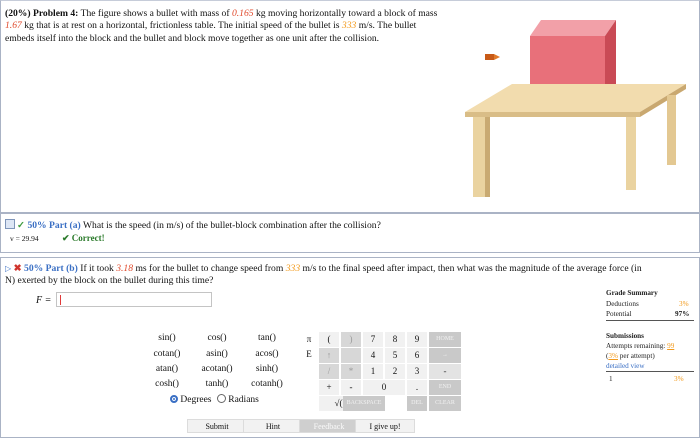  Describe the element at coordinates (417, 371) in the screenshot. I see `three-button: 3` at that location.